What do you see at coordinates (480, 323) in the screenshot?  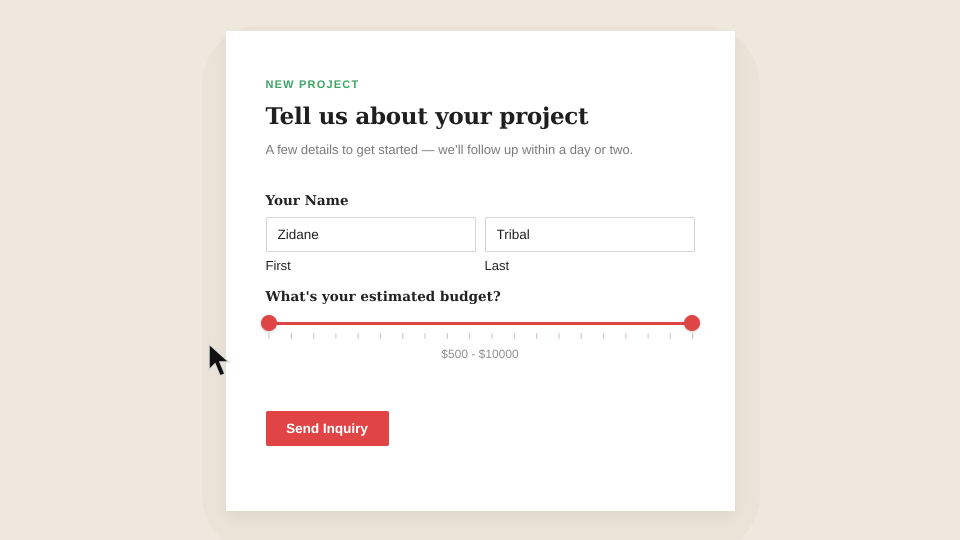 I see `budget-slider` at bounding box center [480, 323].